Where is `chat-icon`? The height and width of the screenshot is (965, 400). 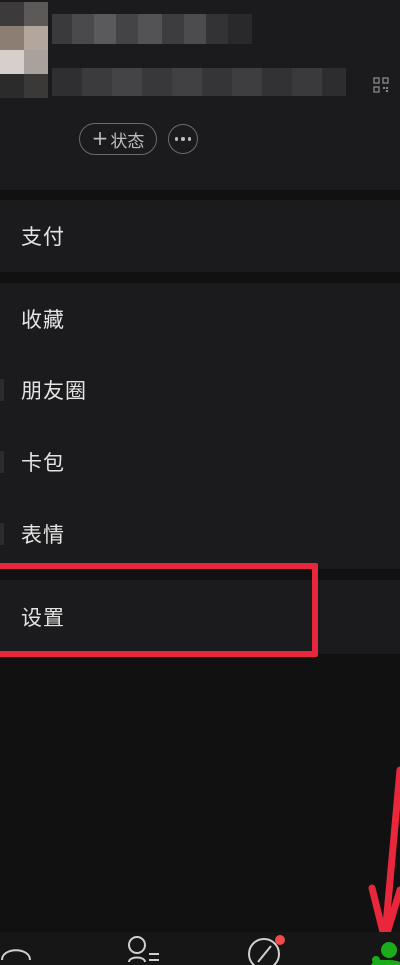
chat-icon is located at coordinates (30, 948).